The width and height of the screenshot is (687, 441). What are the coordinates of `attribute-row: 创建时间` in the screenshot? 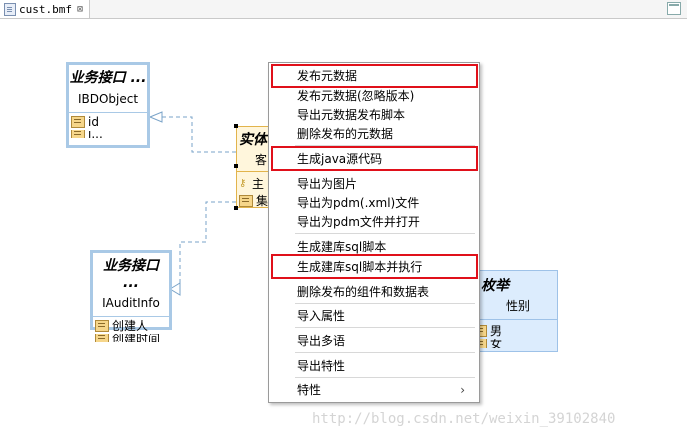 It's located at (131, 338).